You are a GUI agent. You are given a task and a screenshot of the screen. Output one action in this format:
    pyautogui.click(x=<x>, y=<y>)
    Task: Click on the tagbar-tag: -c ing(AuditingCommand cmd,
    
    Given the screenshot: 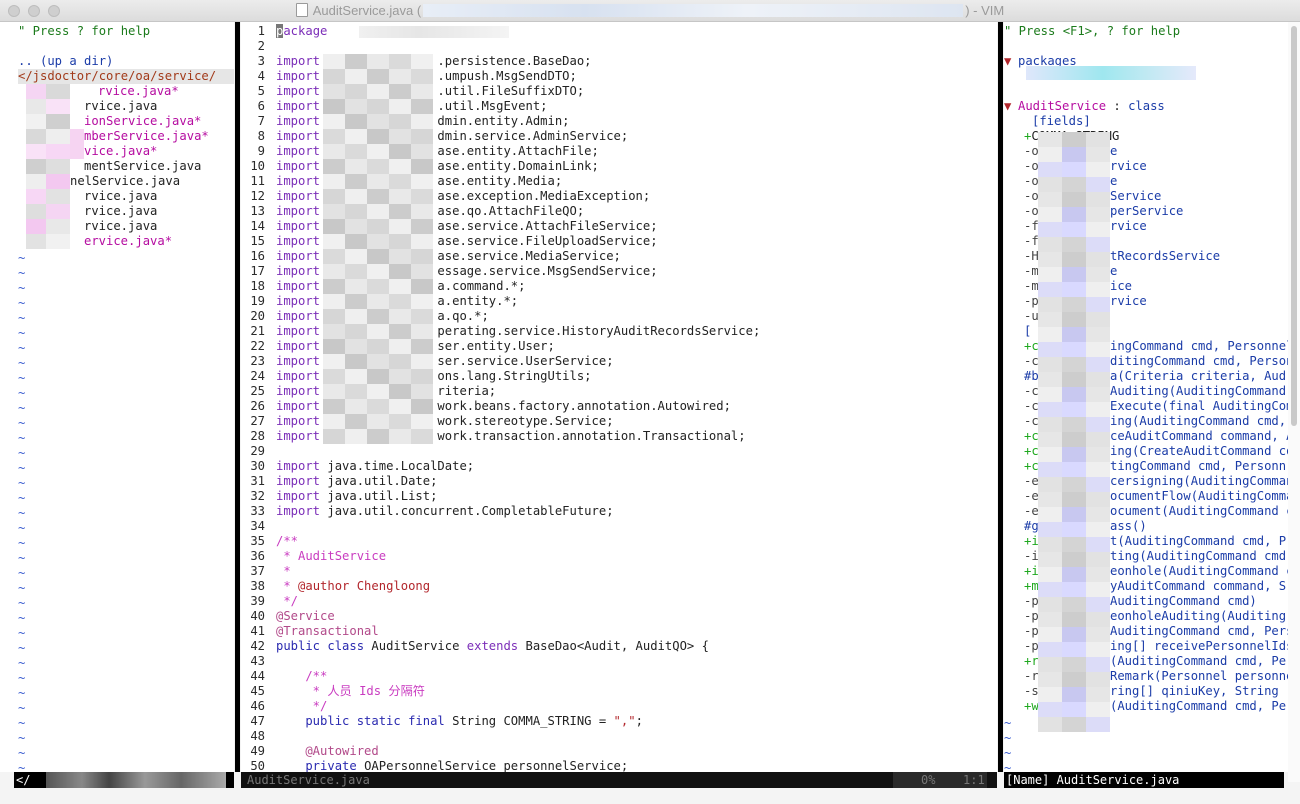 What is the action you would take?
    pyautogui.click(x=1155, y=421)
    